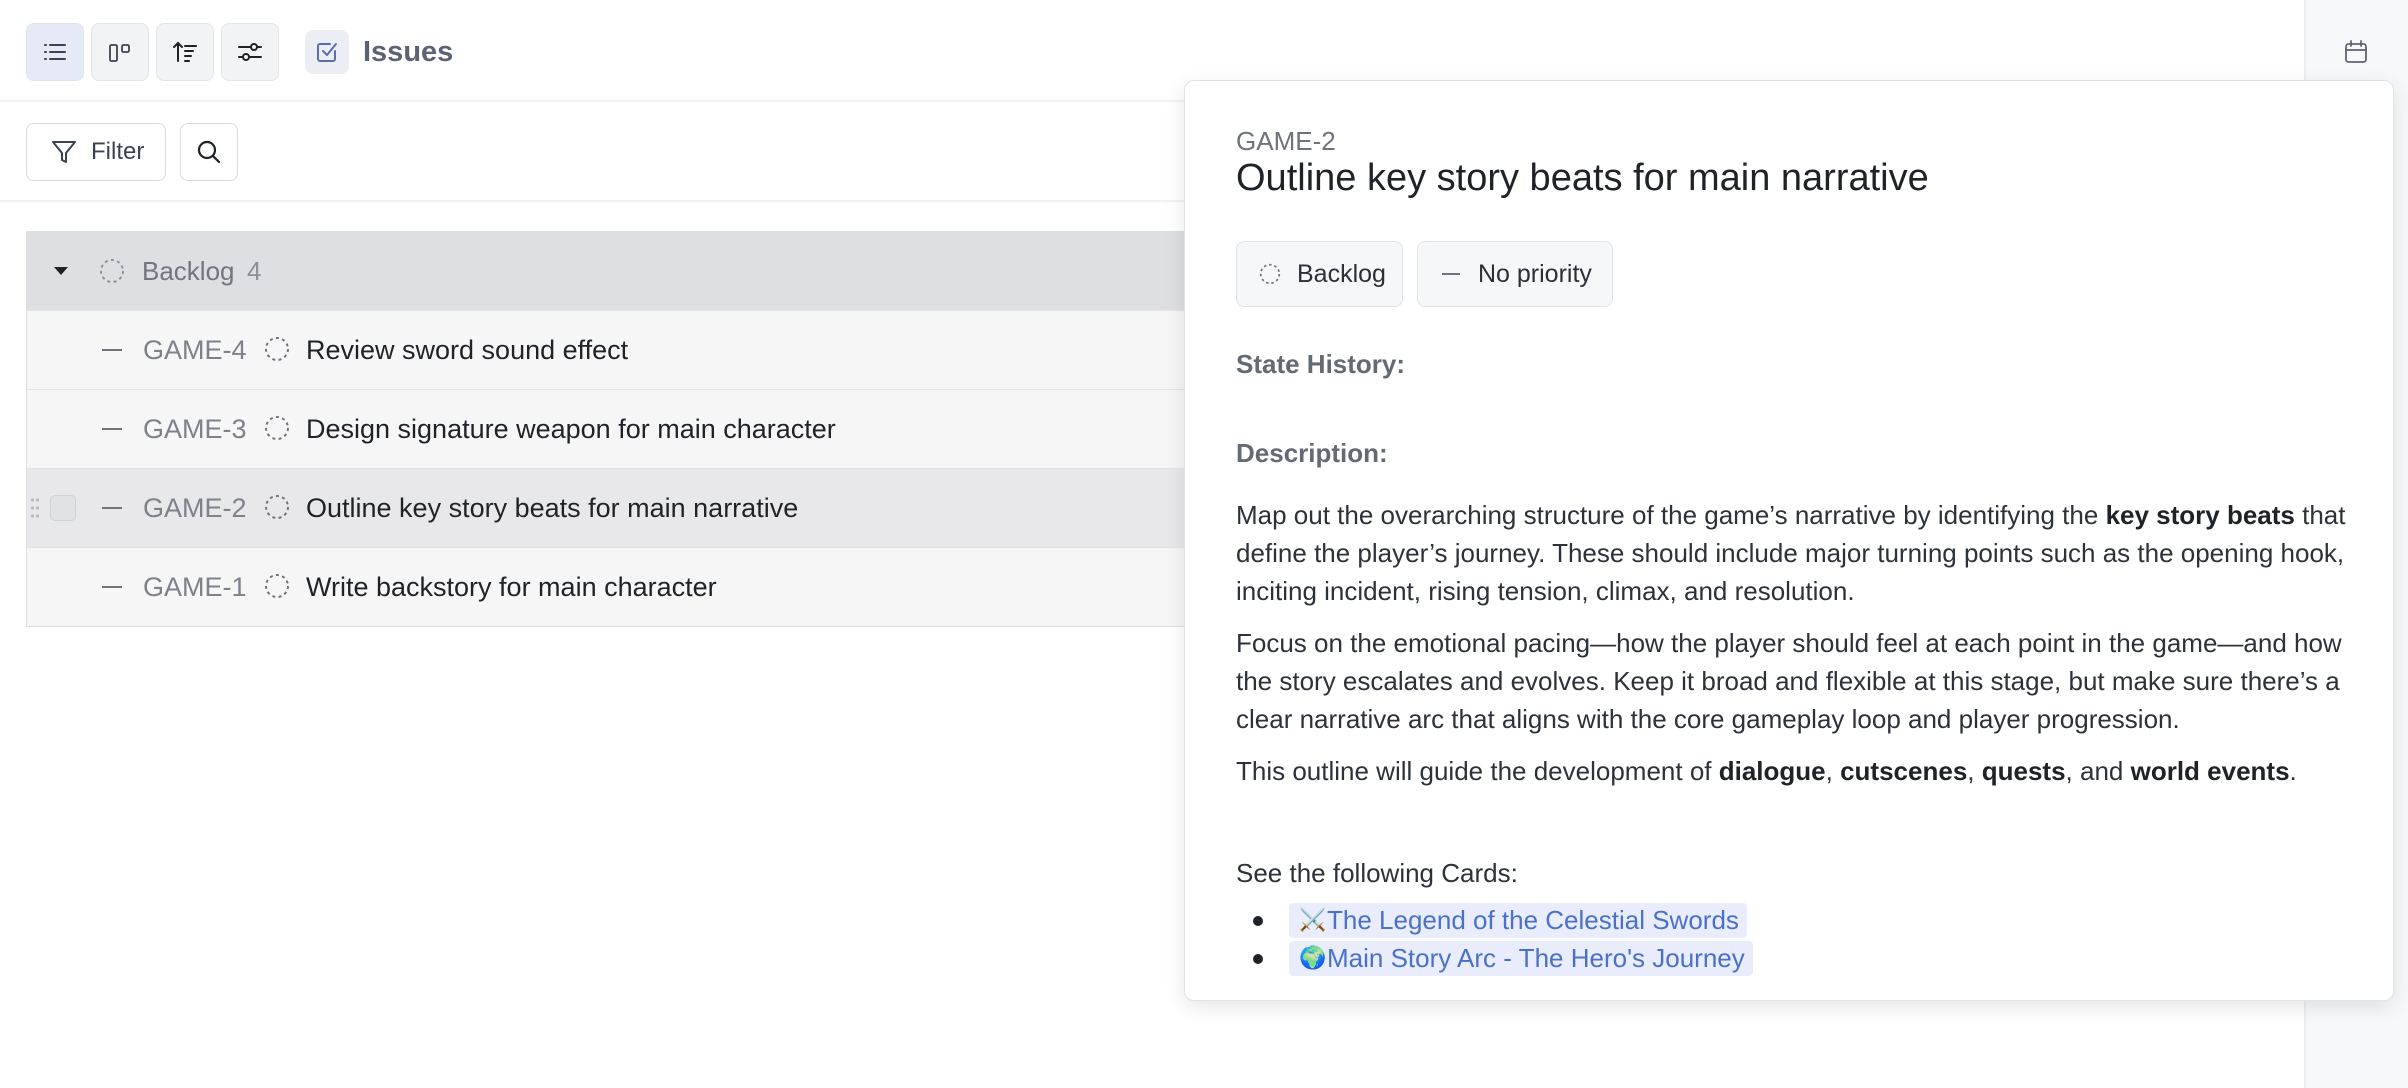 The width and height of the screenshot is (2408, 1088). What do you see at coordinates (1313, 957) in the screenshot?
I see `globe-icon: 🌍` at bounding box center [1313, 957].